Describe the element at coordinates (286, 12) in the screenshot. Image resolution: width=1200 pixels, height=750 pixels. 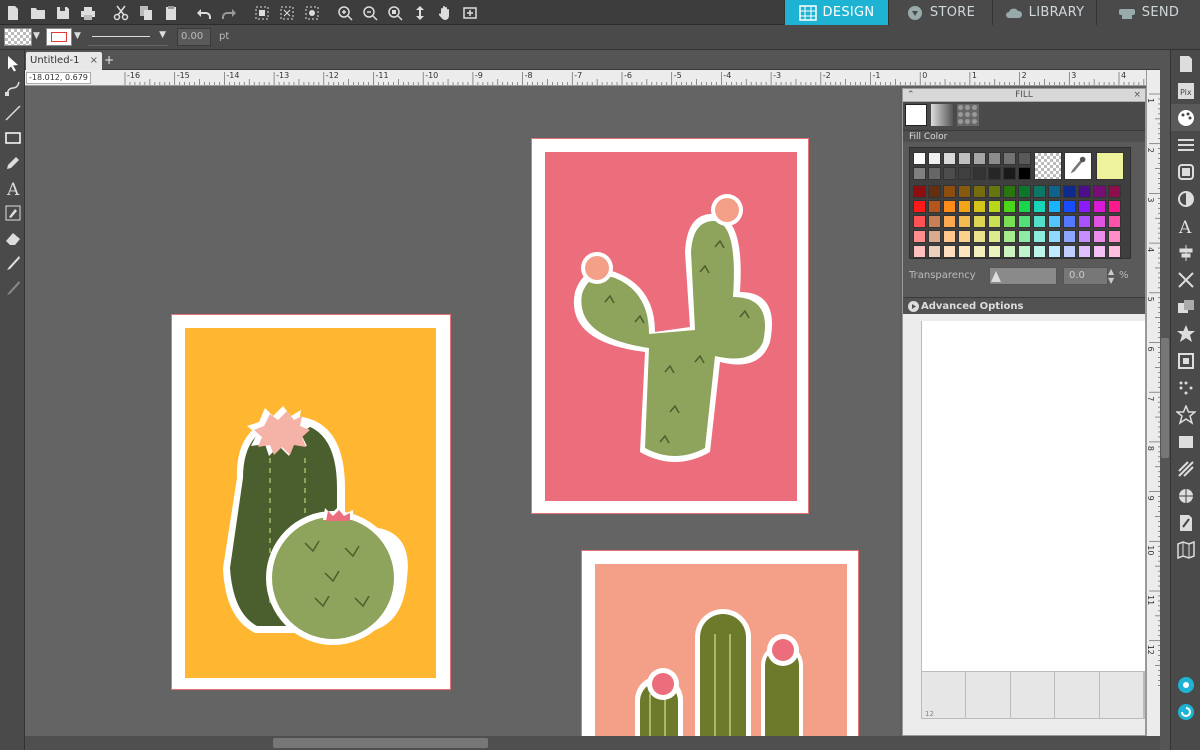
I see `deselect-icon` at that location.